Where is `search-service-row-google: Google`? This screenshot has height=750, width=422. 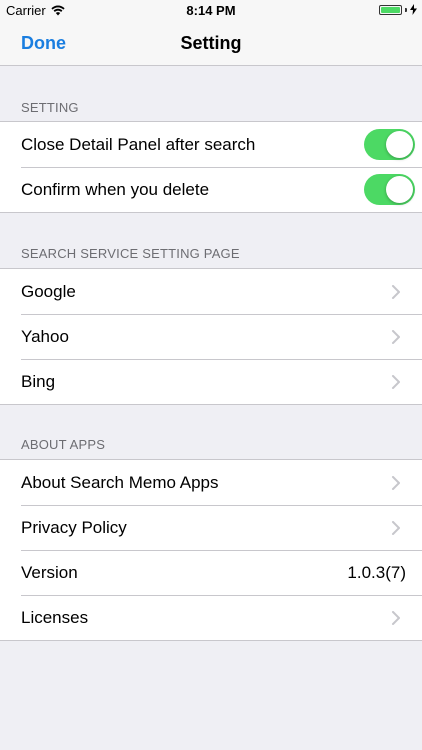
search-service-row-google: Google is located at coordinates (211, 291).